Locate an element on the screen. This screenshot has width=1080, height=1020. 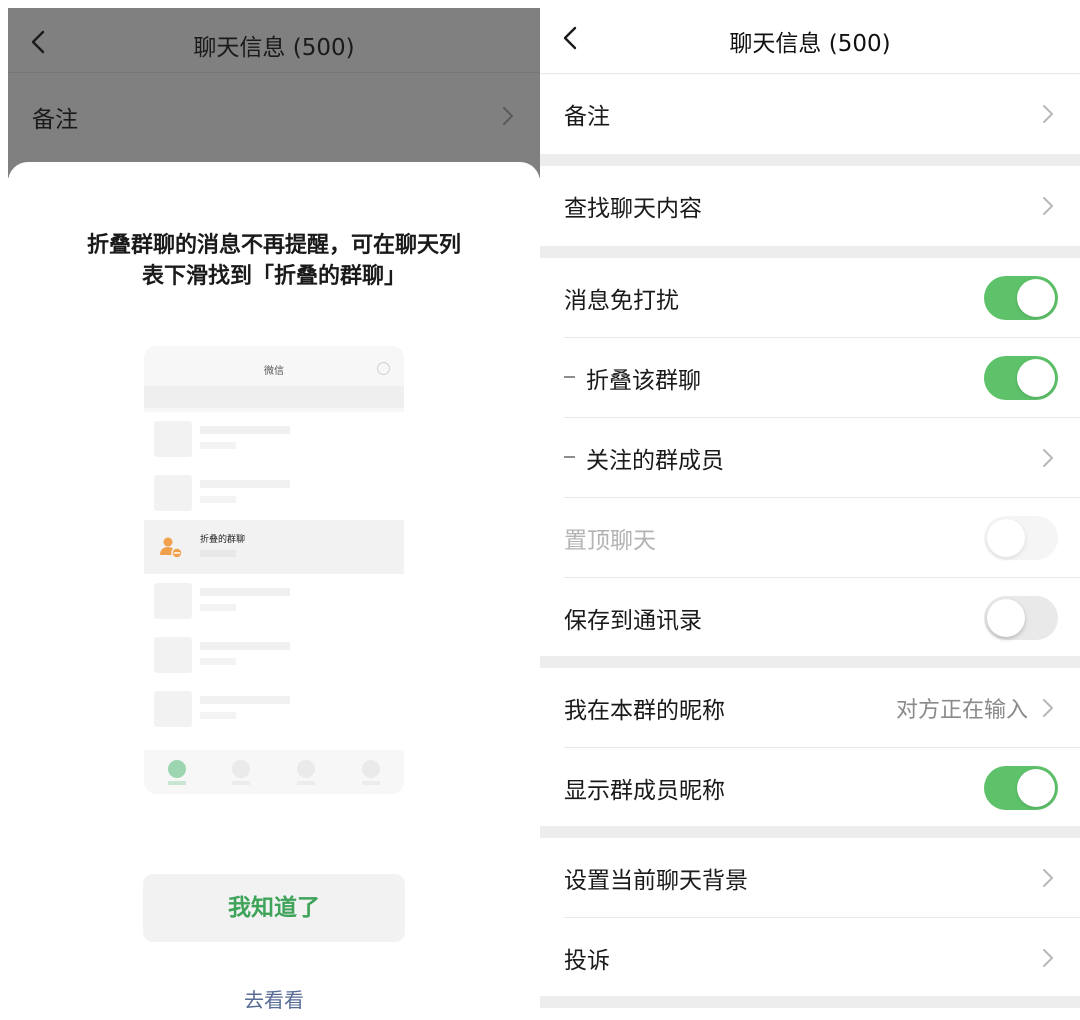
followed-members-row: 关注的群成员 is located at coordinates (810, 458).